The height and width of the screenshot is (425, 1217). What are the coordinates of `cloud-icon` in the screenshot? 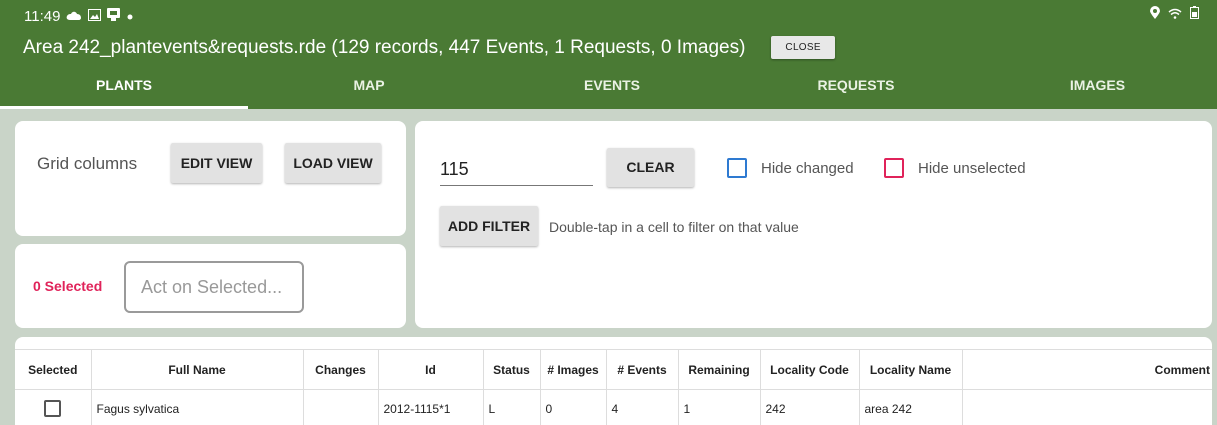 It's located at (74, 16).